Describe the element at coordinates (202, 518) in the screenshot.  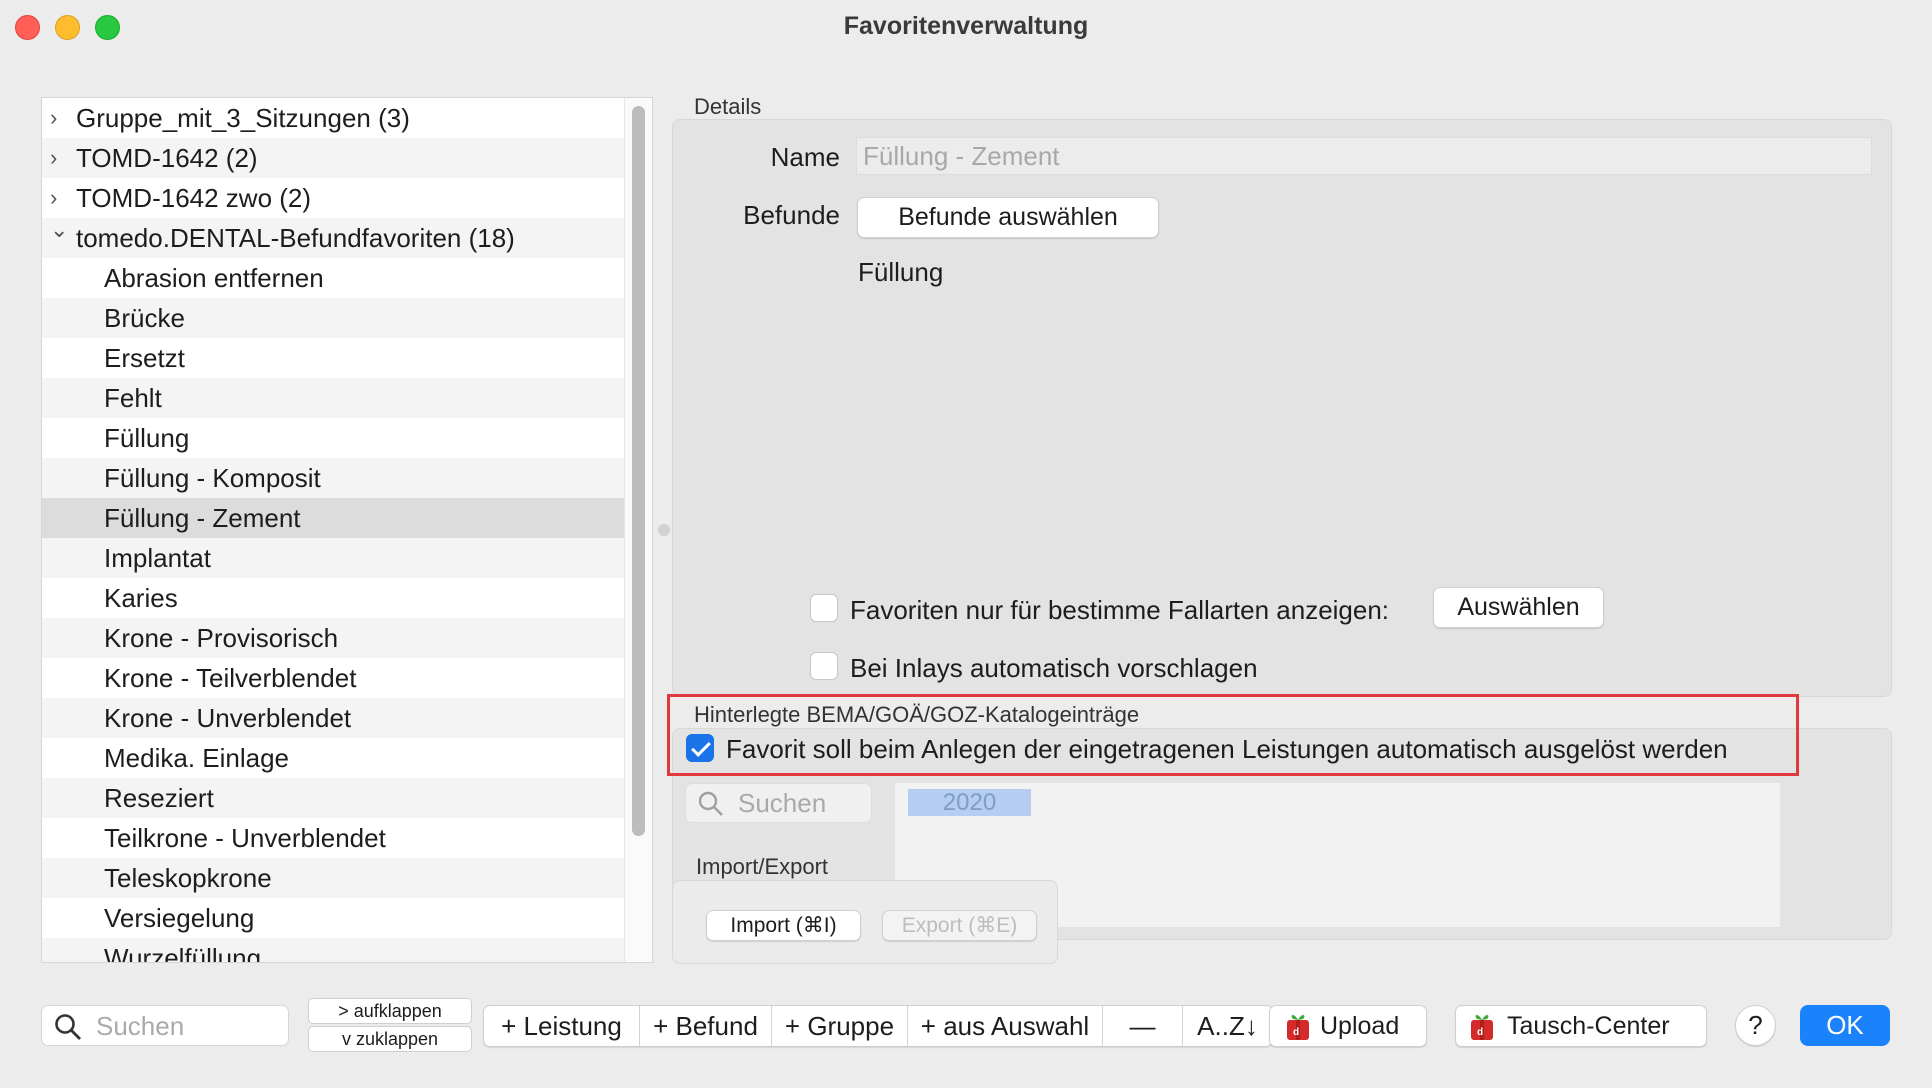
I see `tree-item-label: Füllung - Zement` at that location.